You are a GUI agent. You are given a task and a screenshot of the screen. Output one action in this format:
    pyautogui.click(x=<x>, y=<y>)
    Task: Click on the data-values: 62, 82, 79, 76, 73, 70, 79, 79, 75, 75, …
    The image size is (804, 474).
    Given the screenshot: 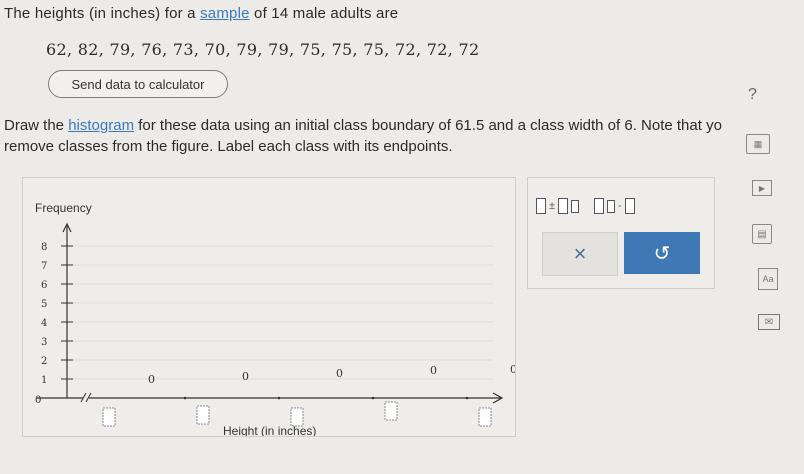 What is the action you would take?
    pyautogui.click(x=263, y=49)
    